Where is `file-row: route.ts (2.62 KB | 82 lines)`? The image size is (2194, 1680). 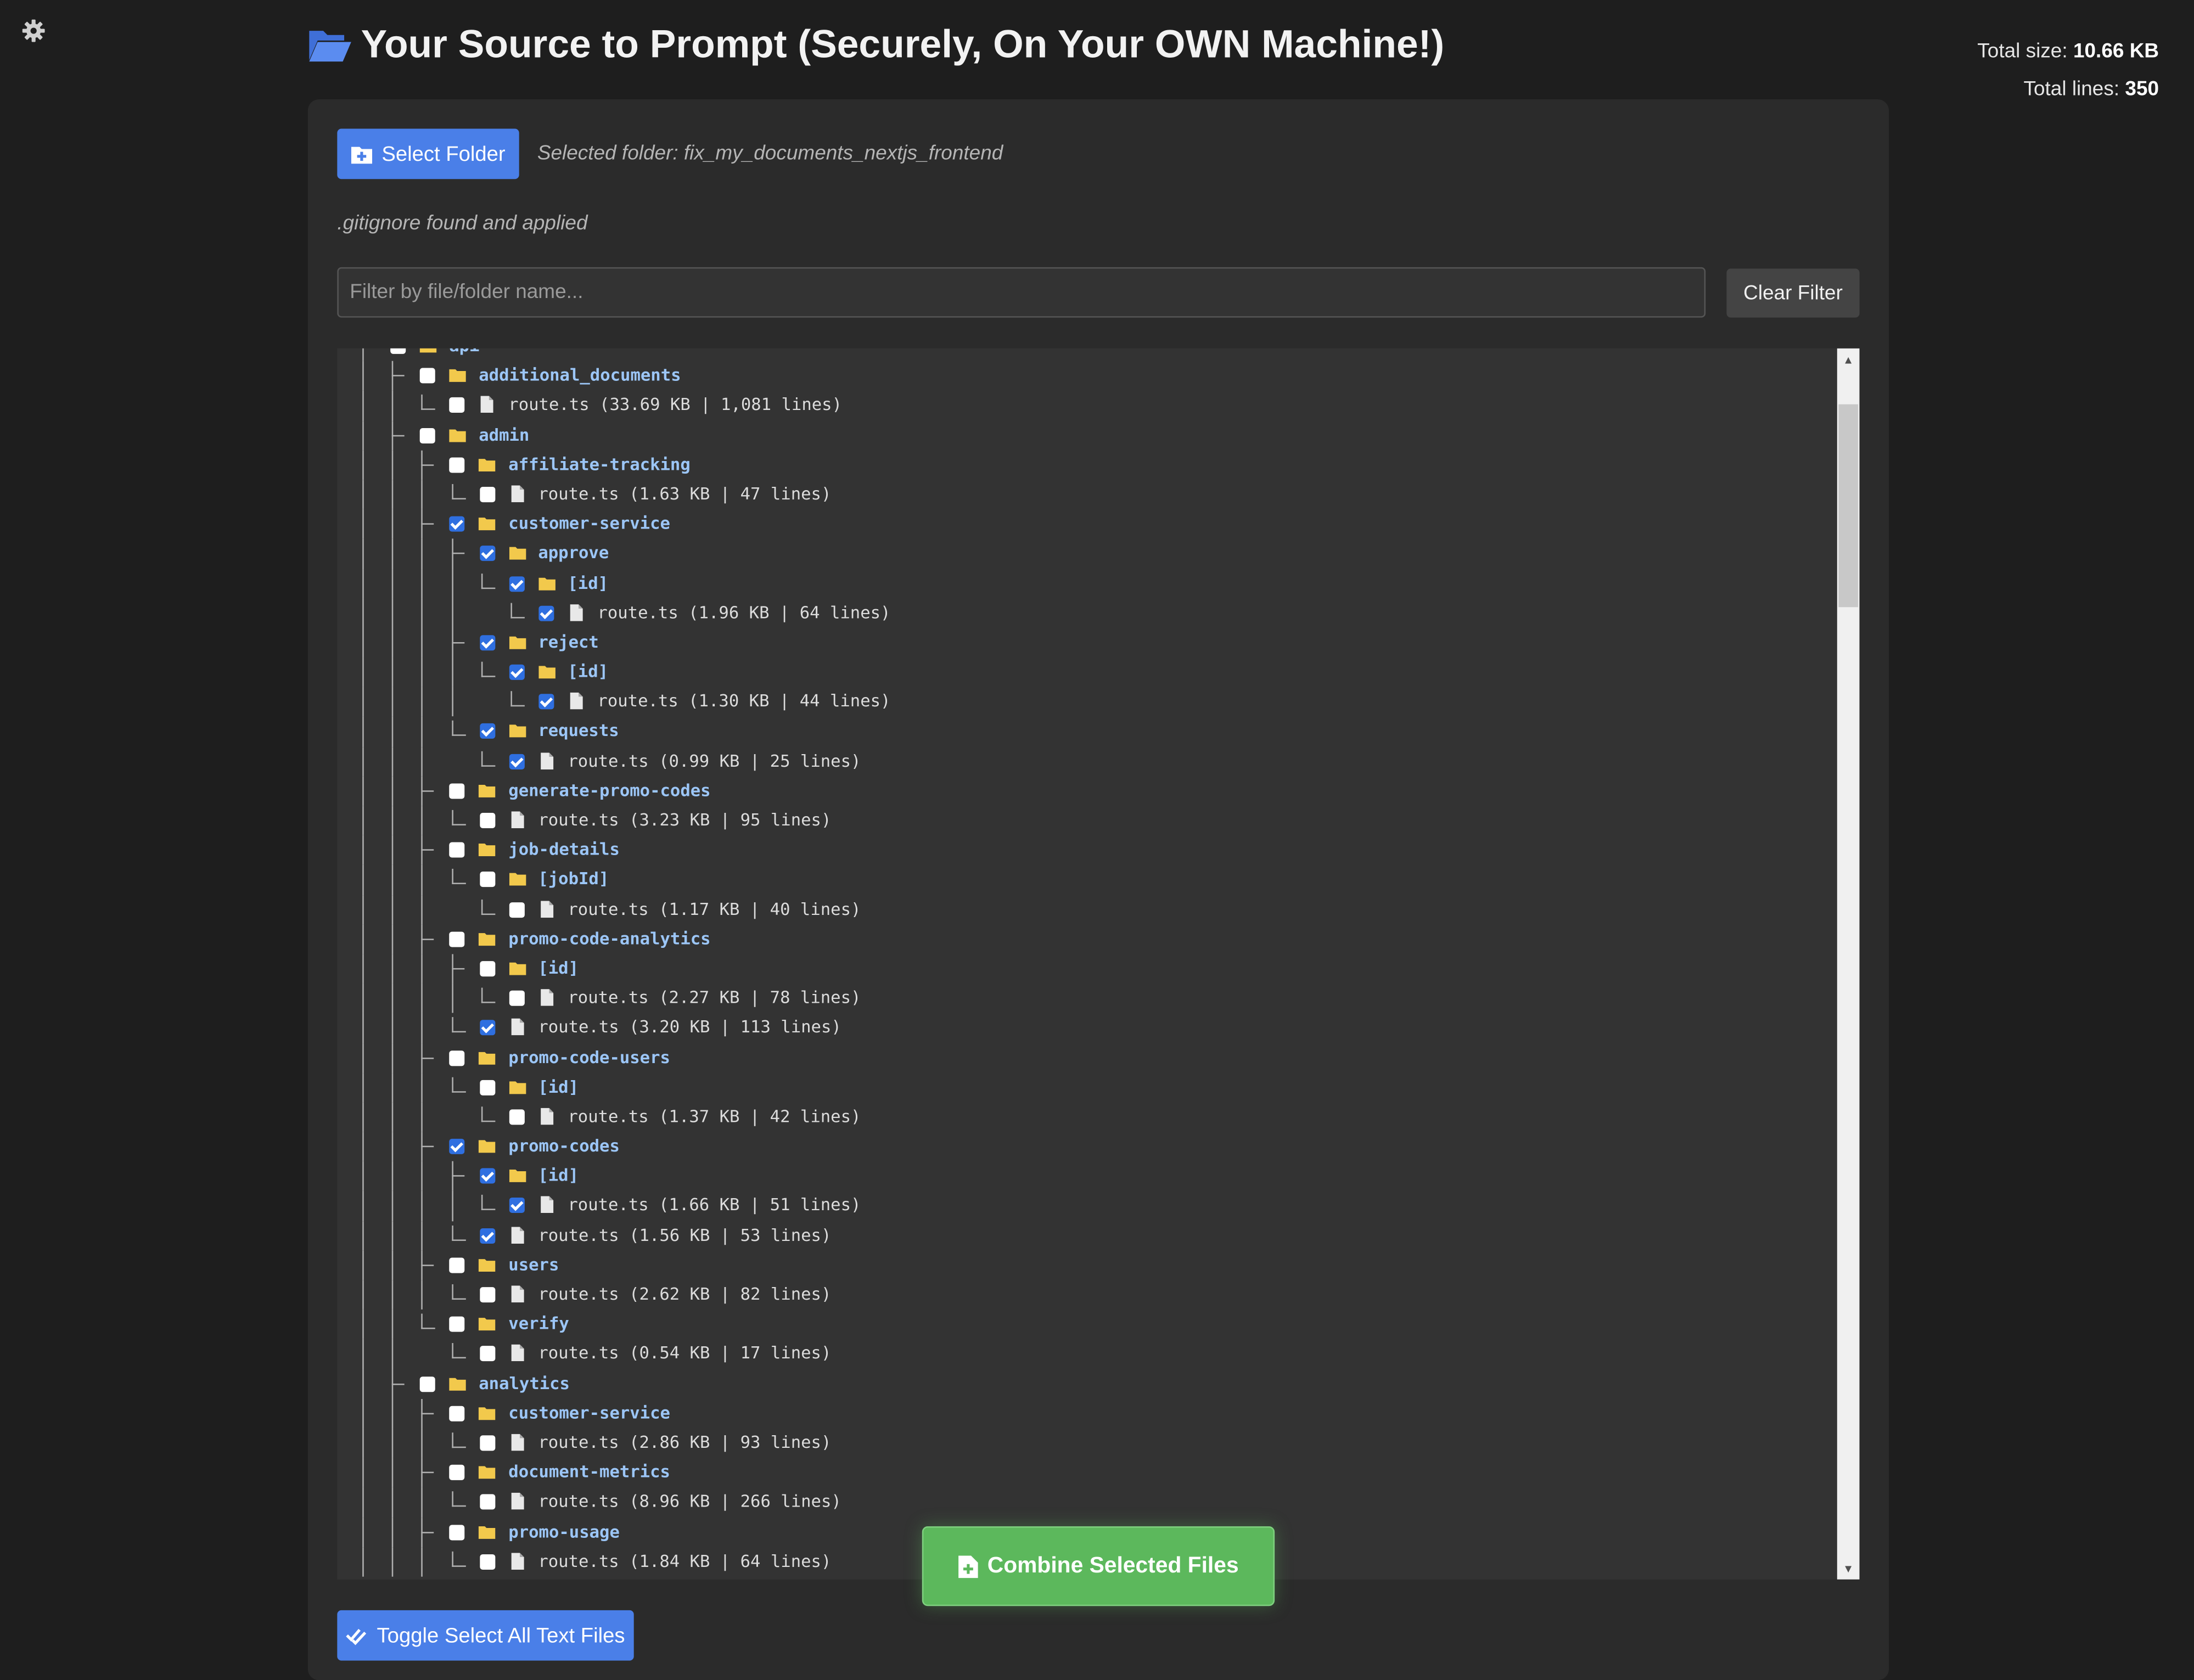
file-row: route.ts (2.62 KB | 82 lines) is located at coordinates (1085, 1295).